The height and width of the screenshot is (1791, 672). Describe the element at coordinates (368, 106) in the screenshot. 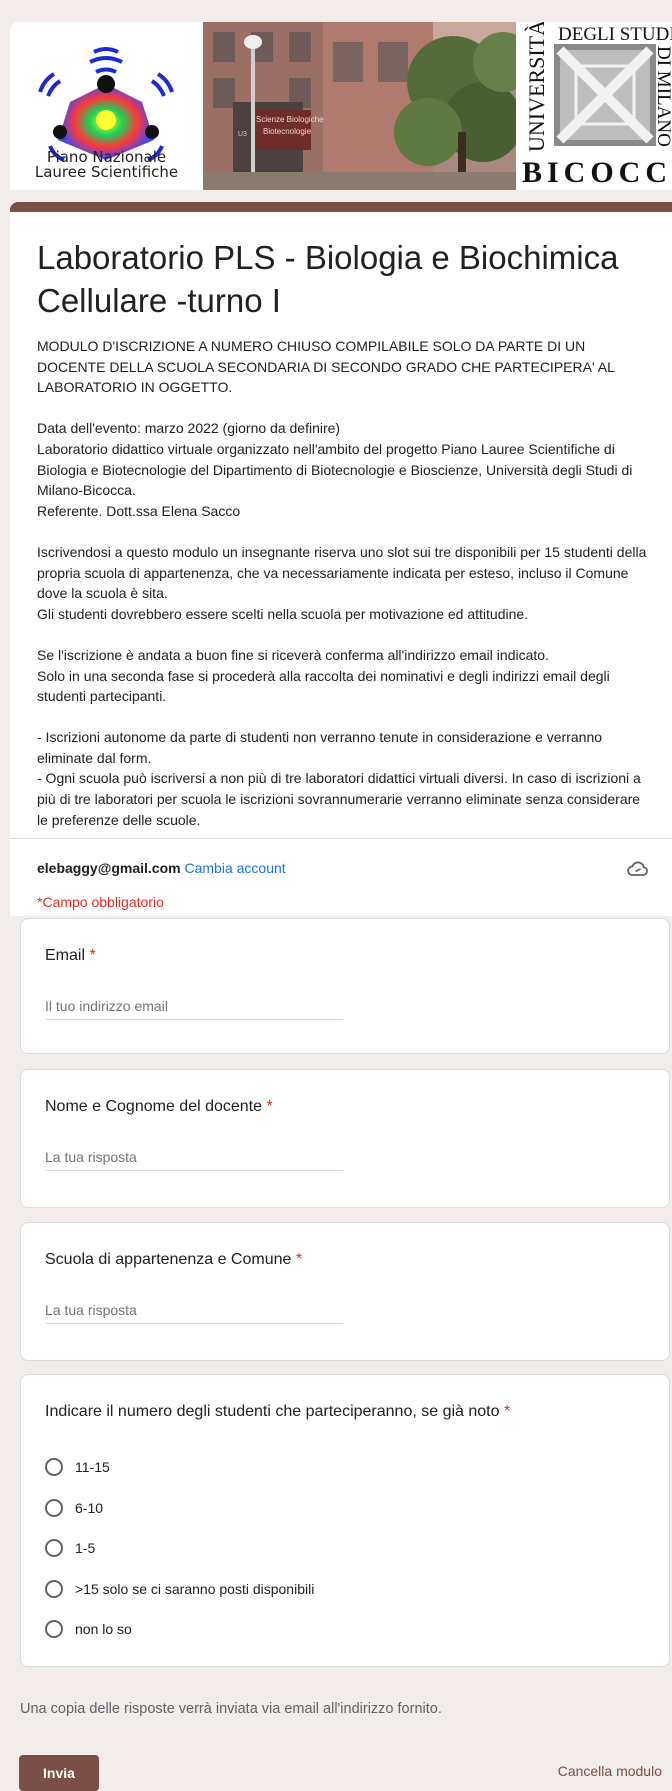

I see `building-photo: Scienze Biologiche Biotecnologie U3` at that location.